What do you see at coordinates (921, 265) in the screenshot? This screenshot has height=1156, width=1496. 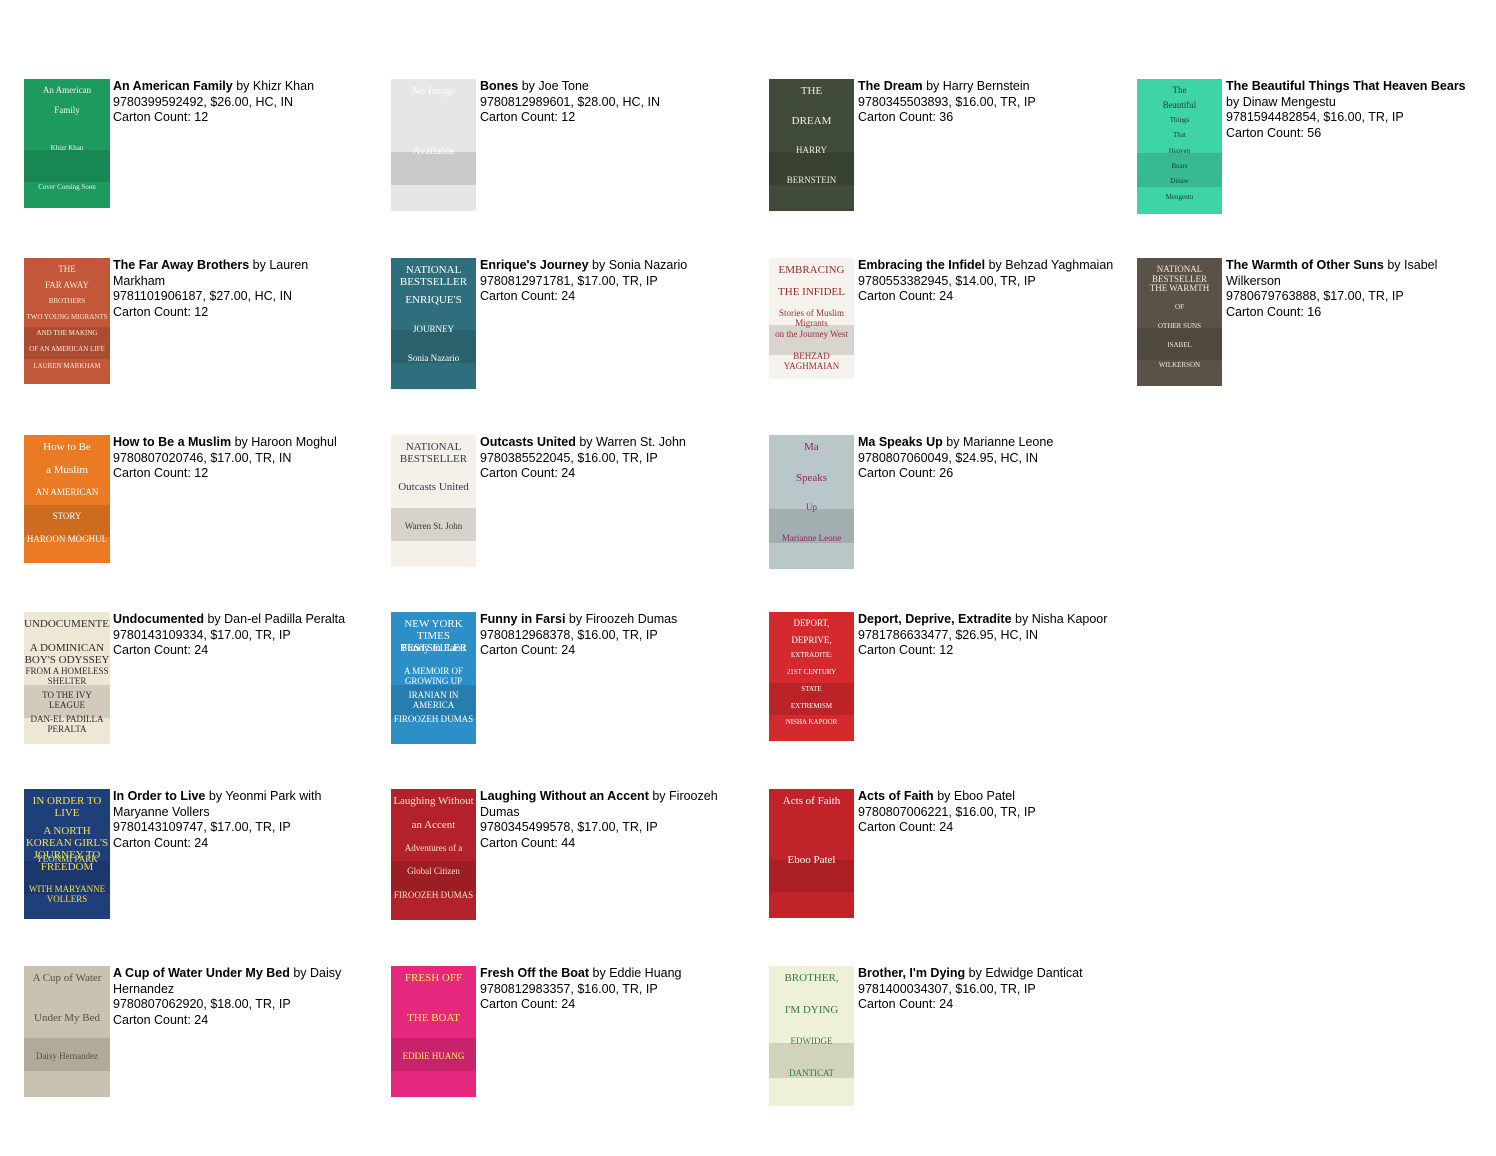 I see `book-title: Embracing the Infidel` at bounding box center [921, 265].